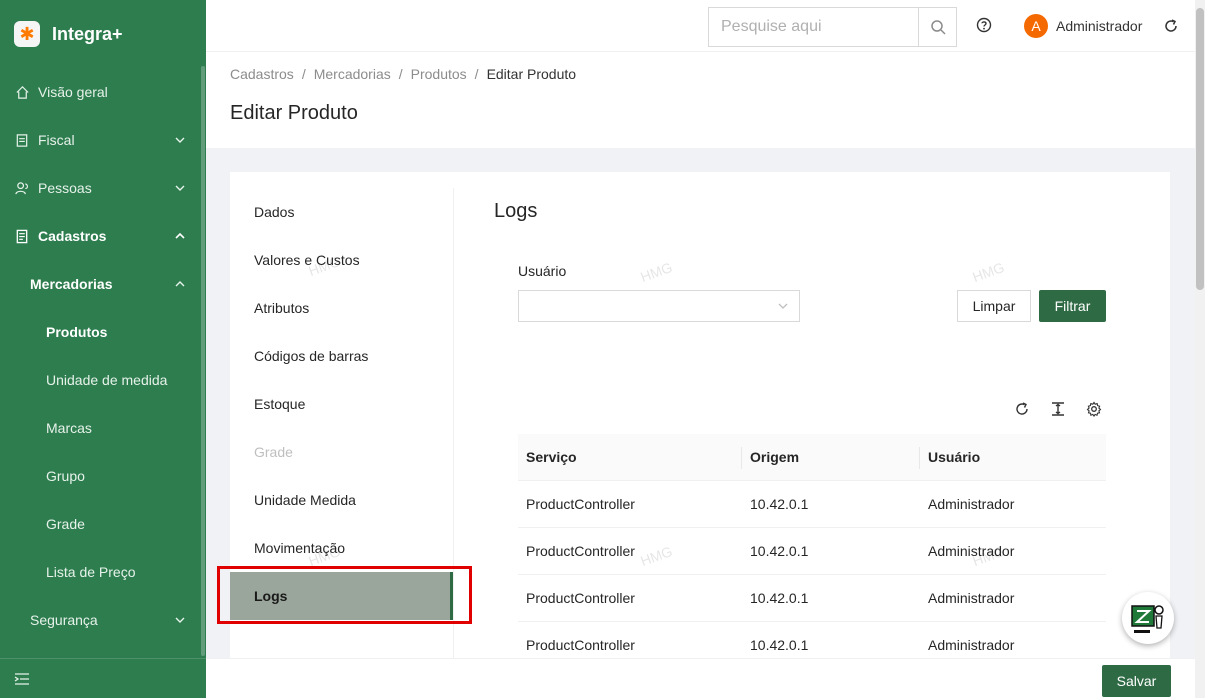  Describe the element at coordinates (203, 361) in the screenshot. I see `sidebar-scrollbar` at that location.